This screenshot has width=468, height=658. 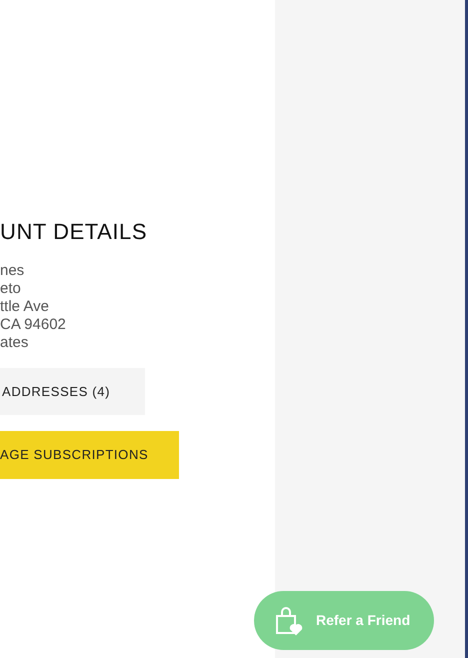 What do you see at coordinates (74, 232) in the screenshot?
I see `section-heading: UNT DETAILS` at bounding box center [74, 232].